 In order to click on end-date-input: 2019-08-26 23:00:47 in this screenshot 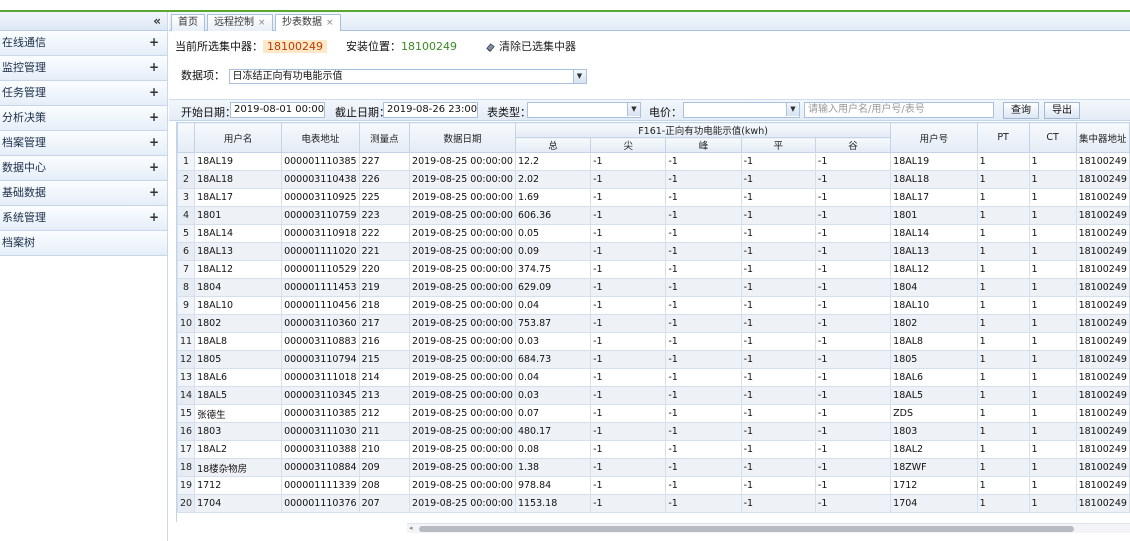, I will do `click(430, 110)`.